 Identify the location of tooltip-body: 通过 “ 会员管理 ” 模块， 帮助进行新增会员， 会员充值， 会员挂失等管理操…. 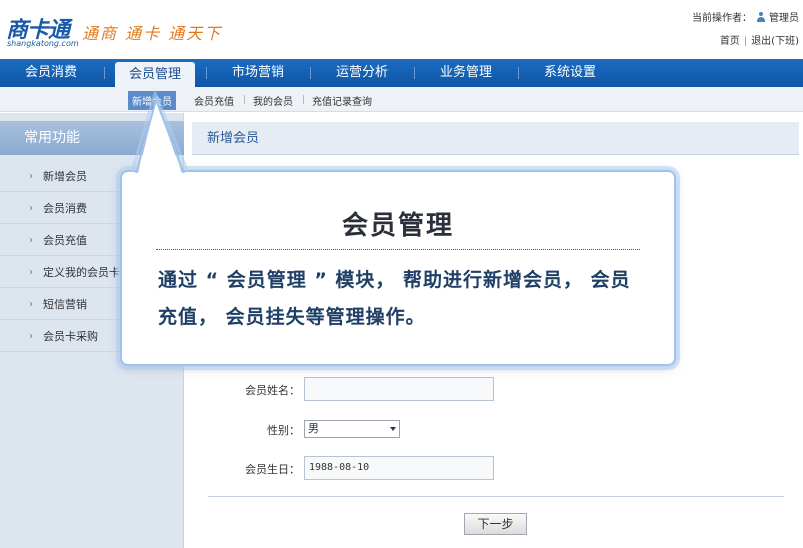
(394, 298).